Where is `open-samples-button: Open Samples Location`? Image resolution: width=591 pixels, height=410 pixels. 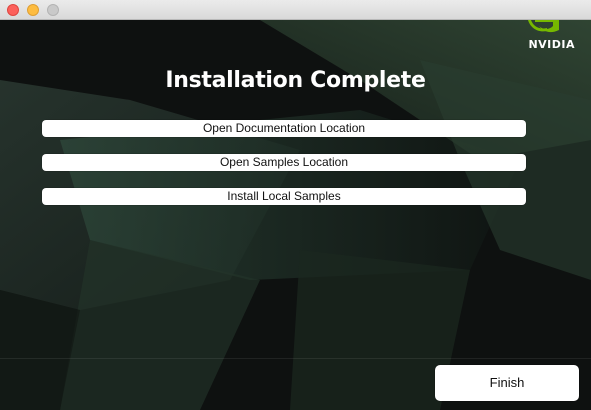
open-samples-button: Open Samples Location is located at coordinates (284, 162).